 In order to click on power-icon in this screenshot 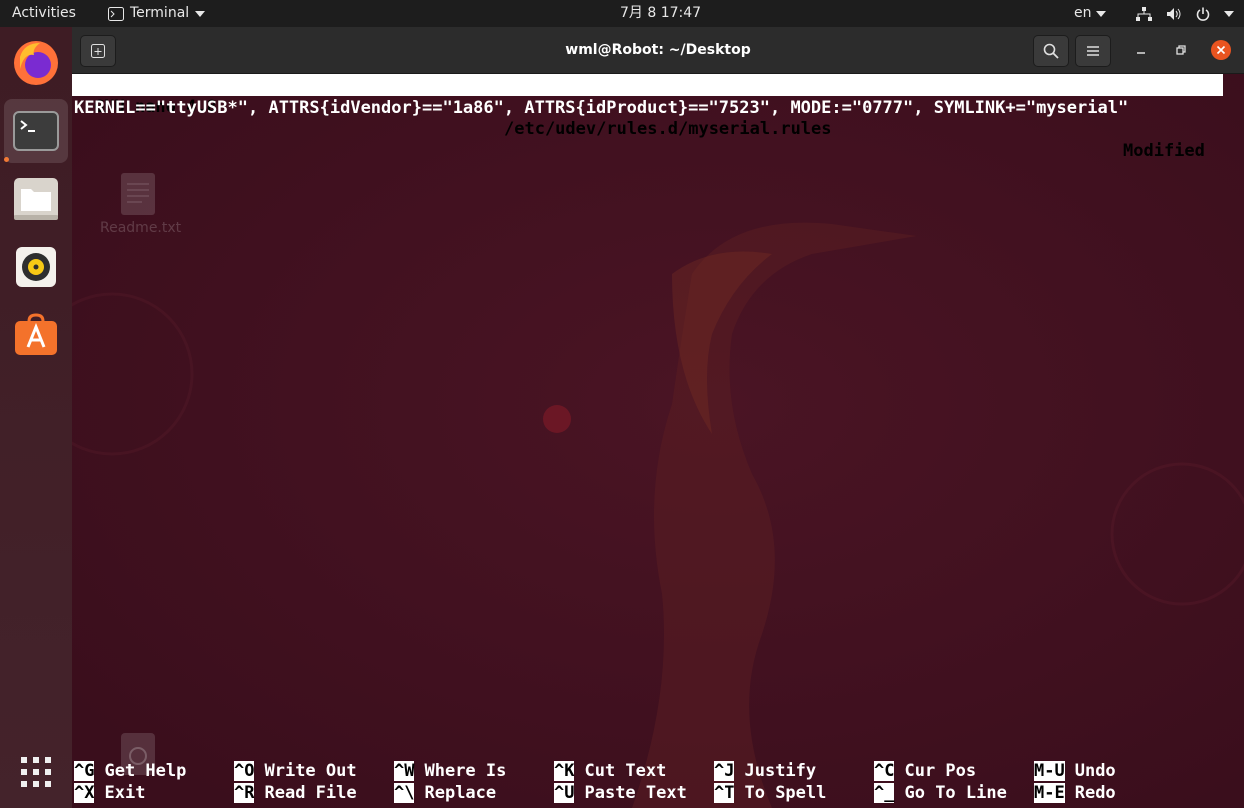, I will do `click(1203, 14)`.